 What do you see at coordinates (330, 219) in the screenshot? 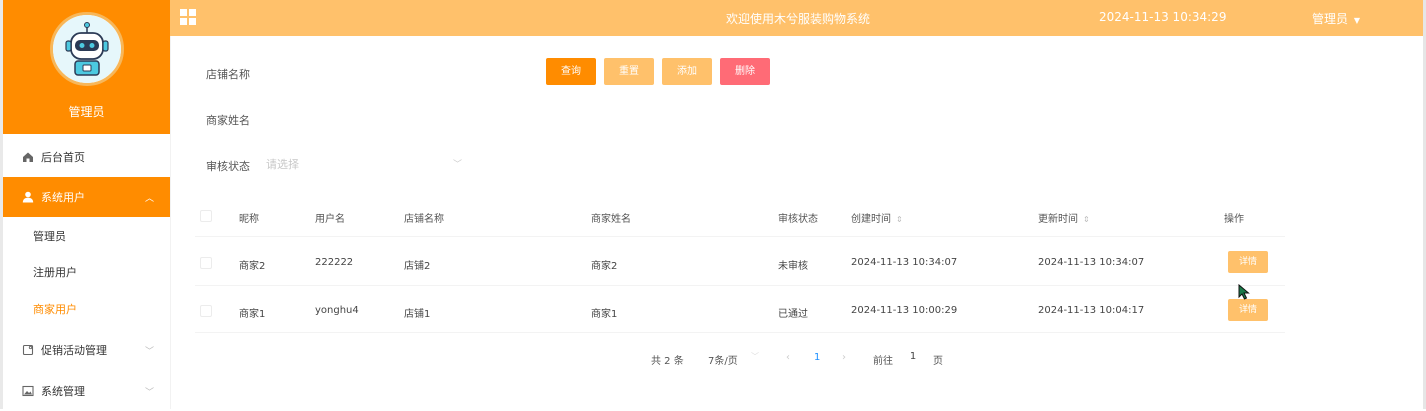
I see `column-header-username: 用户名` at bounding box center [330, 219].